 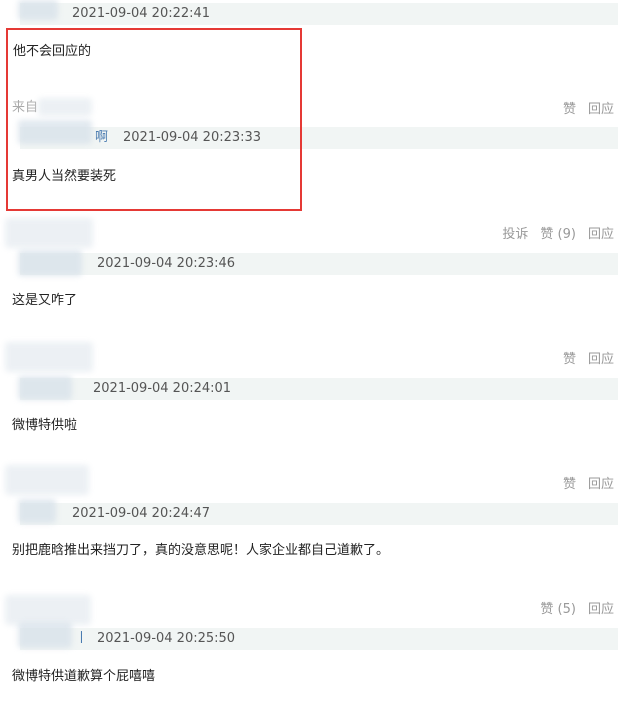 What do you see at coordinates (64, 176) in the screenshot?
I see `comment-text: 真男人当然要装死` at bounding box center [64, 176].